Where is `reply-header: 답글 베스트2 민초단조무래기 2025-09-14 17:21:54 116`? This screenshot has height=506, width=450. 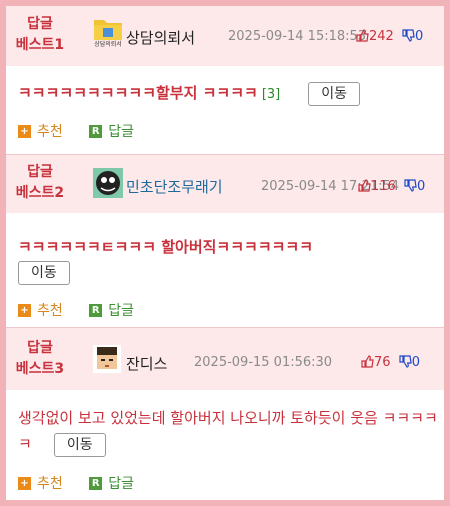 reply-header: 답글 베스트2 민초단조무래기 2025-09-14 17:21:54 116 is located at coordinates (225, 184).